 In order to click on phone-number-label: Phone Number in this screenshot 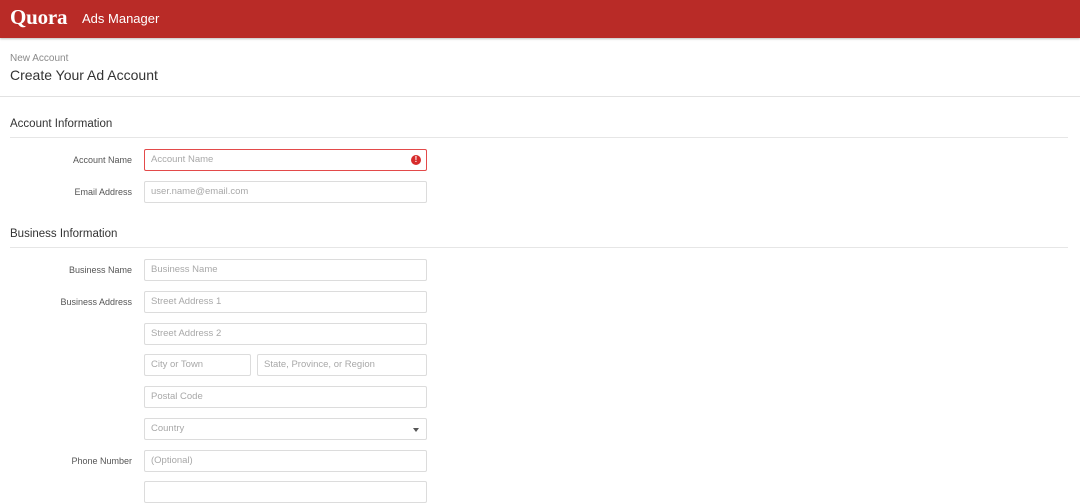, I will do `click(101, 461)`.